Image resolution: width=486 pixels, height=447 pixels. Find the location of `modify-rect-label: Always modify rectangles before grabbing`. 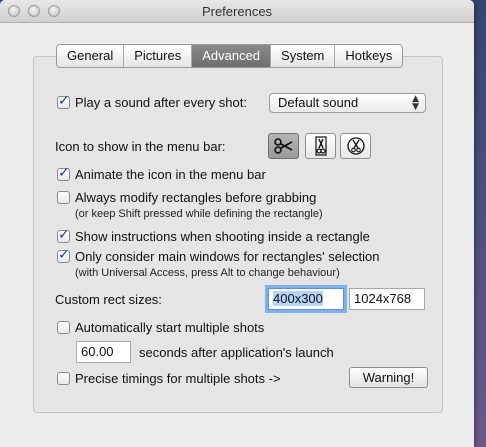

modify-rect-label: Always modify rectangles before grabbing is located at coordinates (196, 197).